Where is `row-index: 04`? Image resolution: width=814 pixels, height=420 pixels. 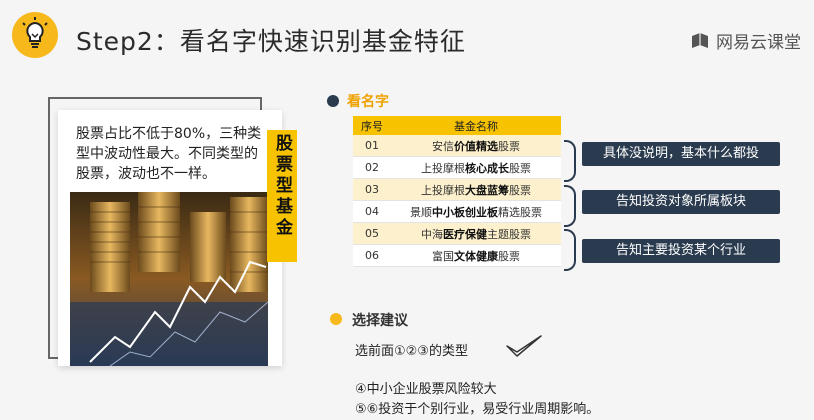
row-index: 04 is located at coordinates (372, 211).